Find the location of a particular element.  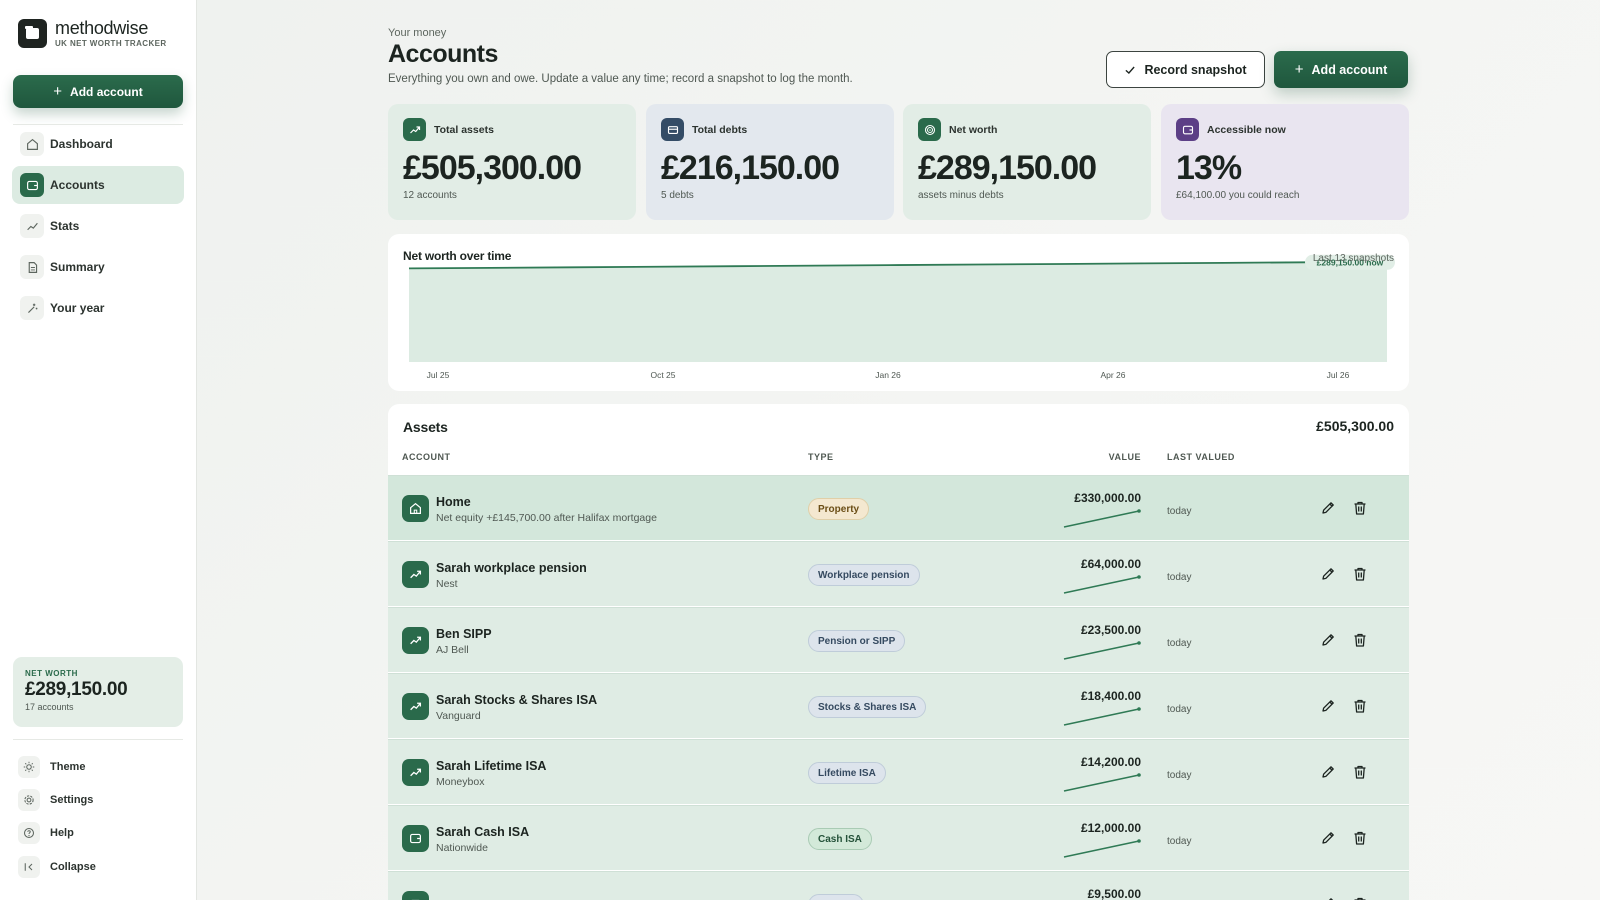

brand: methodwise UK NET WORTH TRACKER is located at coordinates (92, 33).